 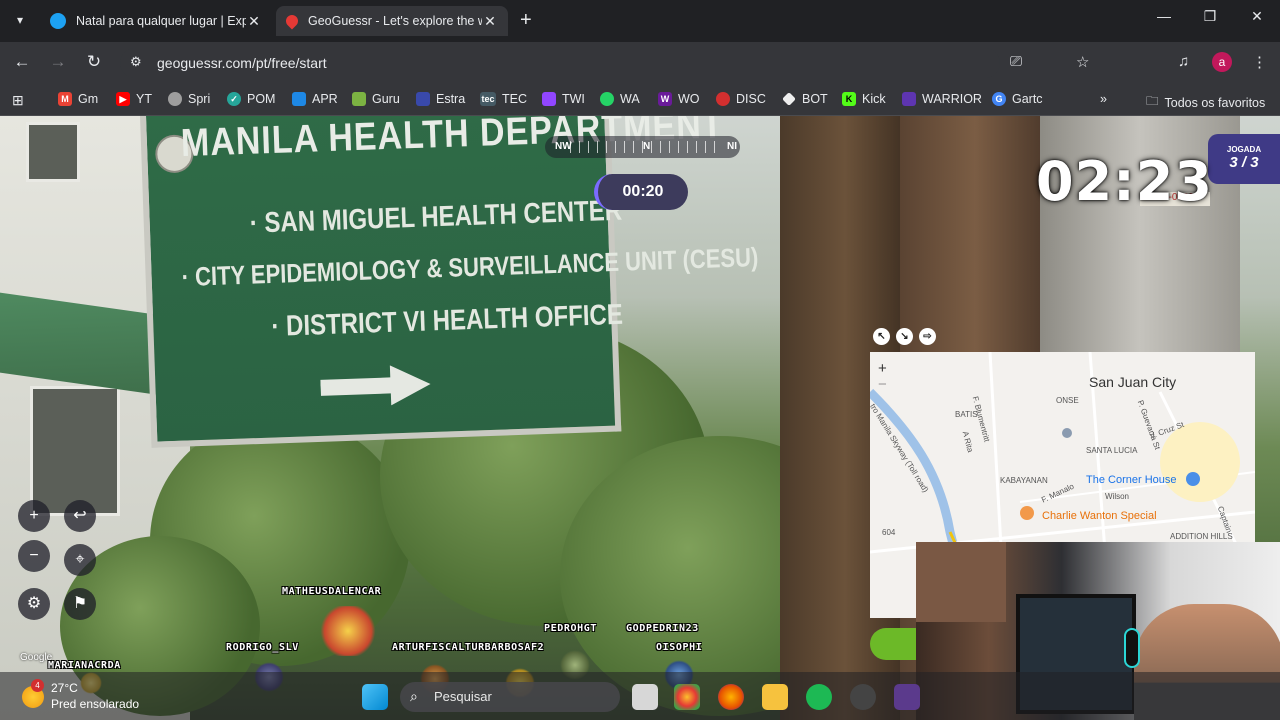 What do you see at coordinates (134, 99) in the screenshot?
I see `bookmark-yt: ▶ YT` at bounding box center [134, 99].